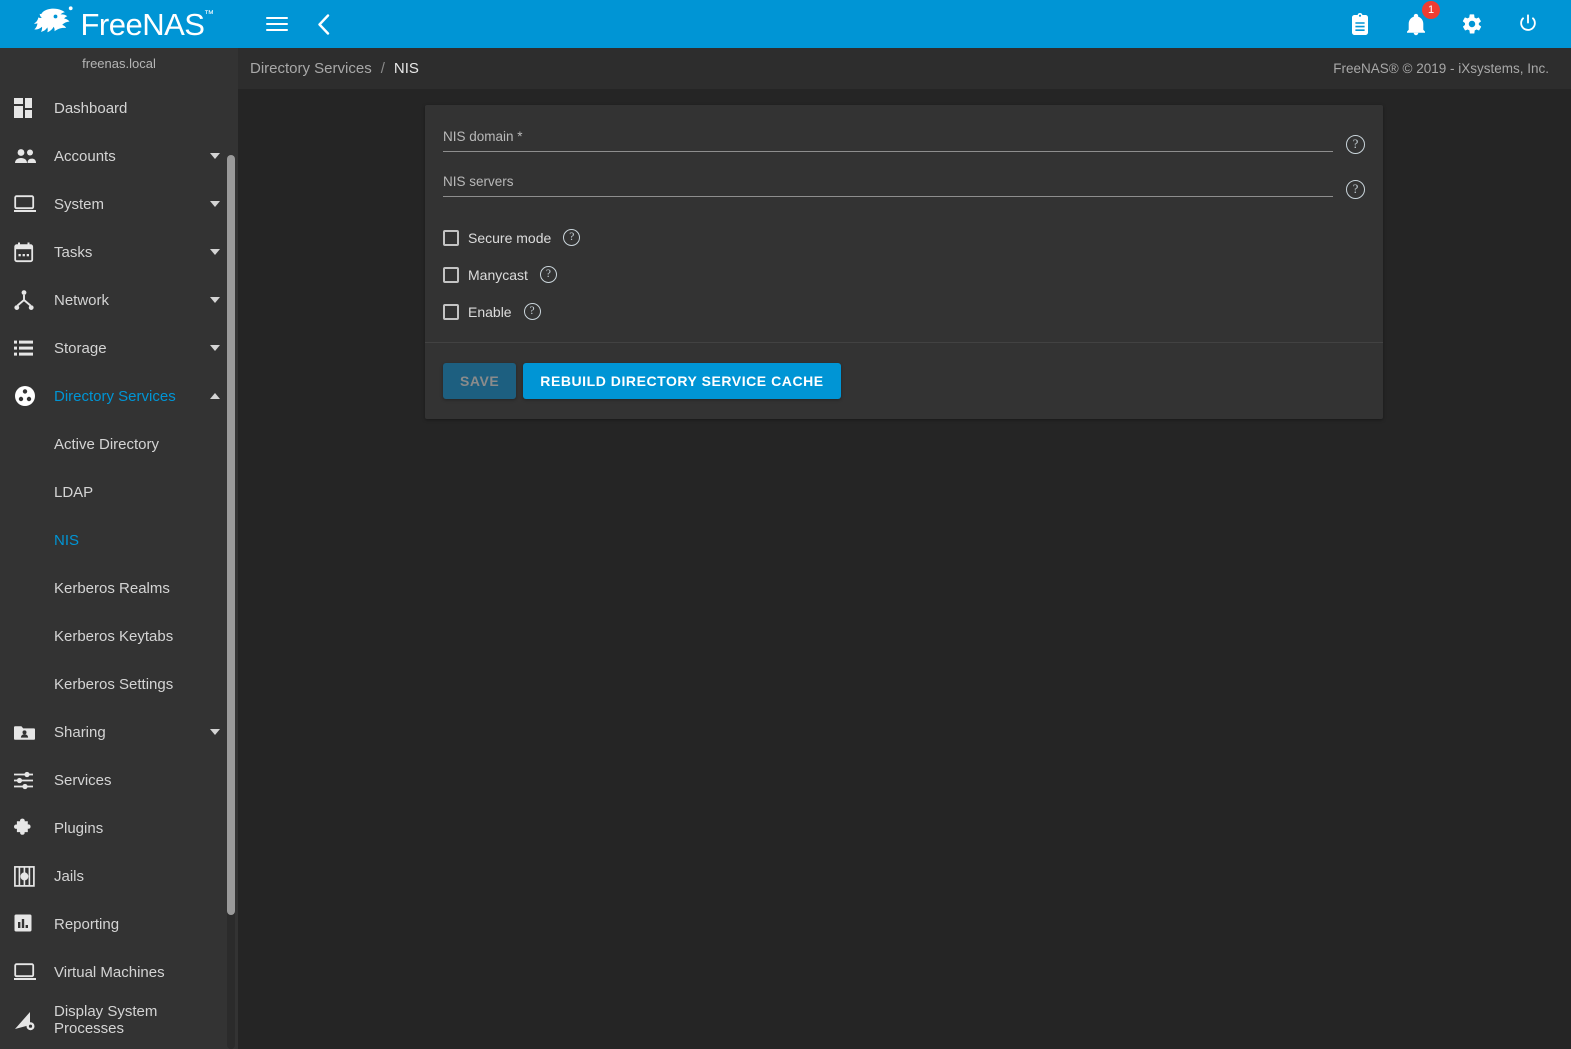 The width and height of the screenshot is (1571, 1049). Describe the element at coordinates (87, 924) in the screenshot. I see `sidebar-item-label: Reporting` at that location.